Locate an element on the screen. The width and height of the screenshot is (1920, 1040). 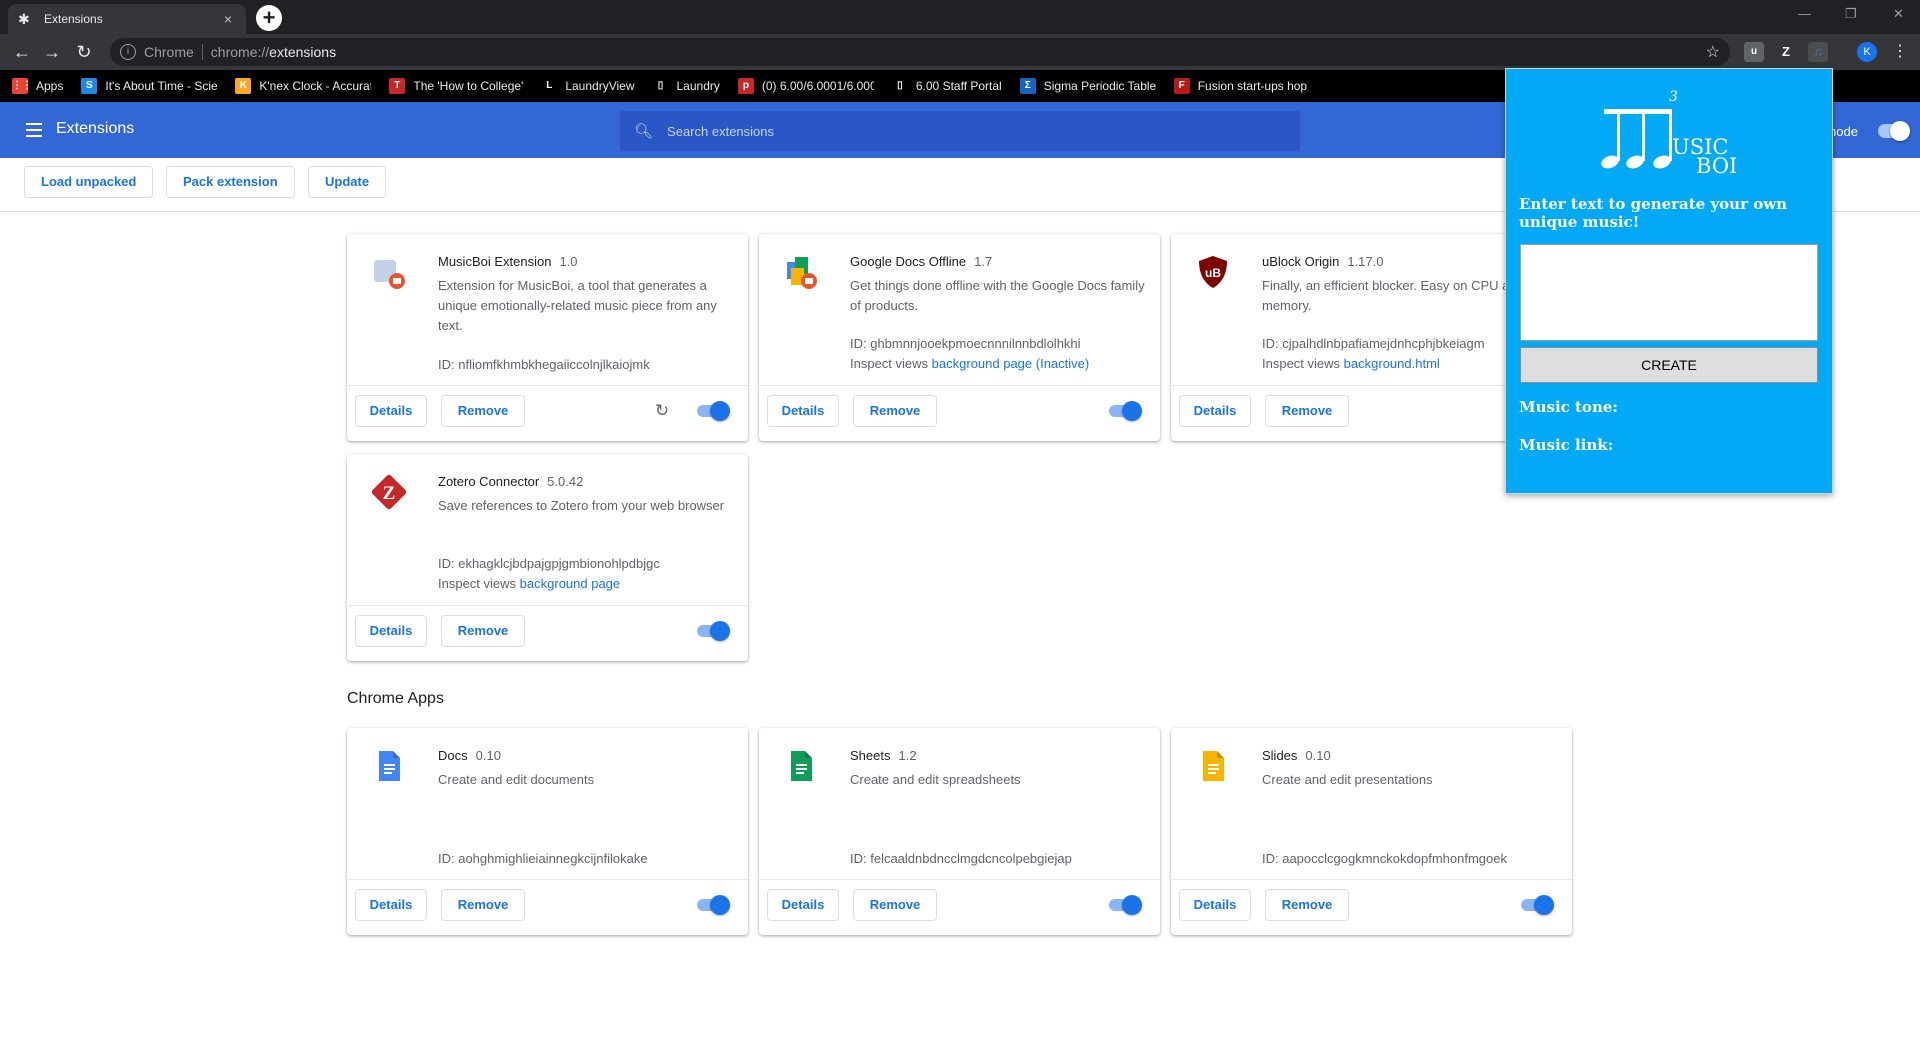
inspect-link: background page (Inactive) is located at coordinates (1011, 363).